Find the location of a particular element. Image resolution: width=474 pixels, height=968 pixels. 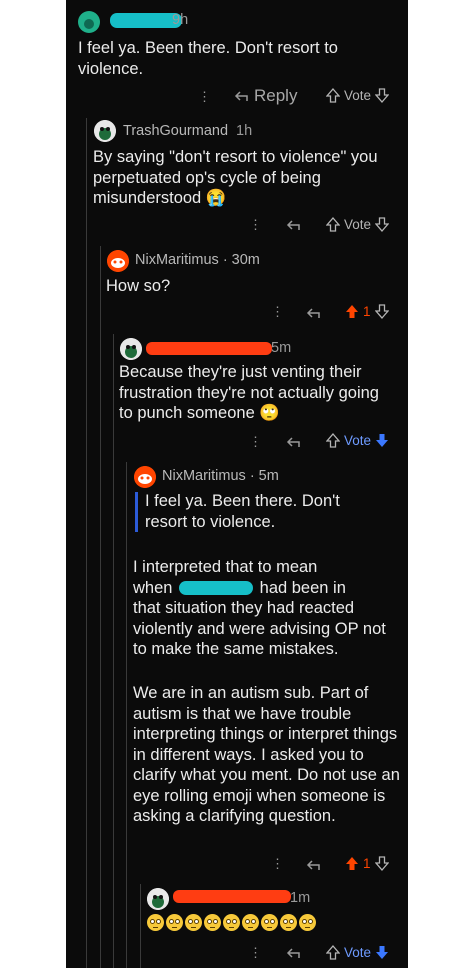

comment-username: NixMaritimus · 30m is located at coordinates (197, 260).